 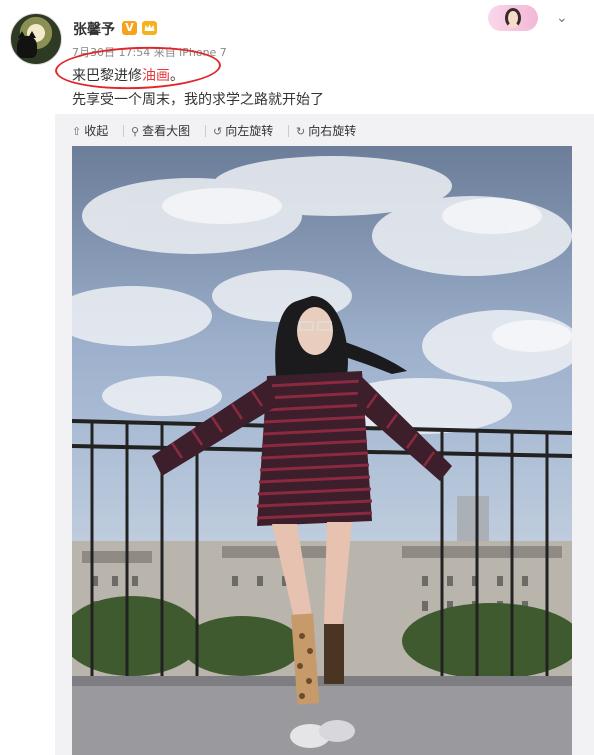 I want to click on rotate-left-label: 向左旋转, so click(x=249, y=131).